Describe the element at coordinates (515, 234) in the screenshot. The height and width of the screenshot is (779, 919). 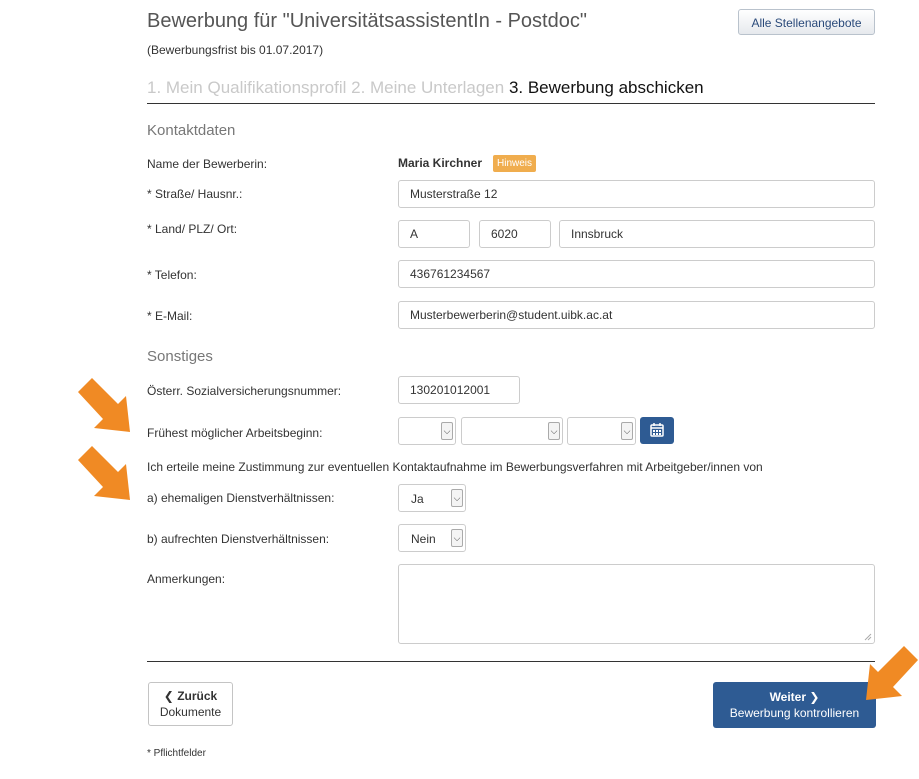
I see `zip-input: 6020` at that location.